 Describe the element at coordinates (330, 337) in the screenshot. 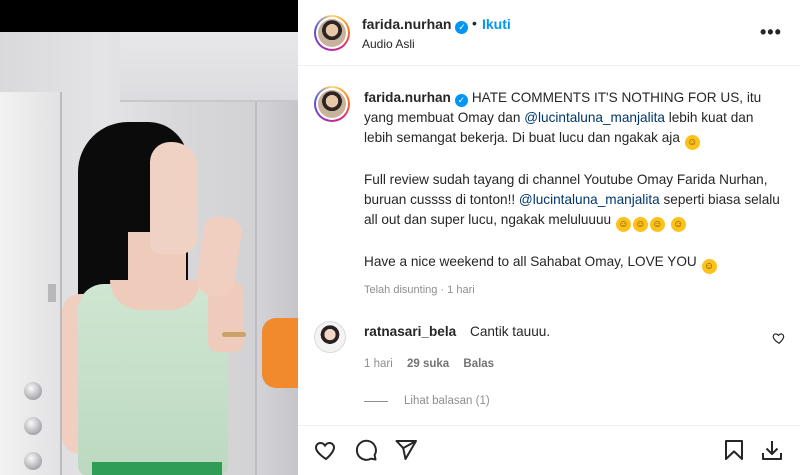

I see `commenter-avatar` at that location.